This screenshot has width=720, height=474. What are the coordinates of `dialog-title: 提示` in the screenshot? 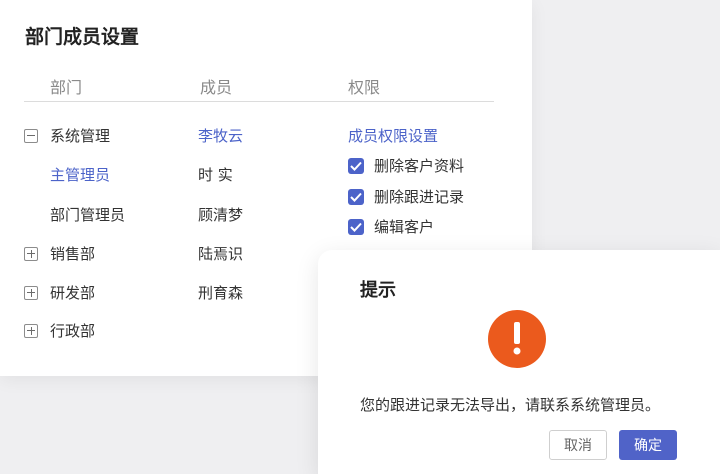 It's located at (378, 290).